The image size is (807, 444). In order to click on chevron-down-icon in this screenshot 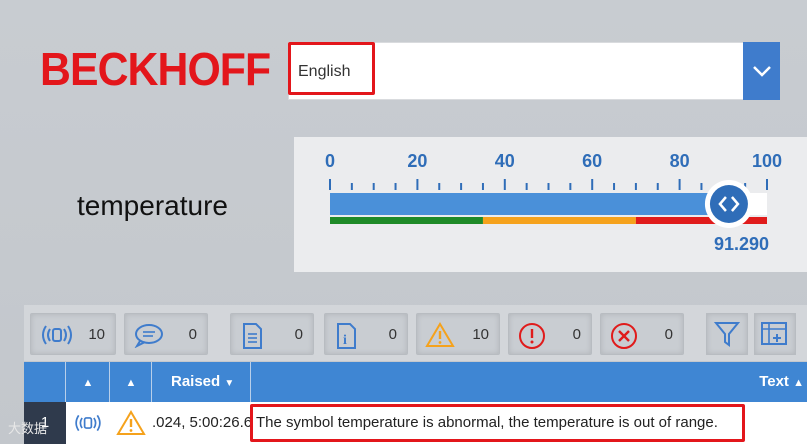, I will do `click(761, 71)`.